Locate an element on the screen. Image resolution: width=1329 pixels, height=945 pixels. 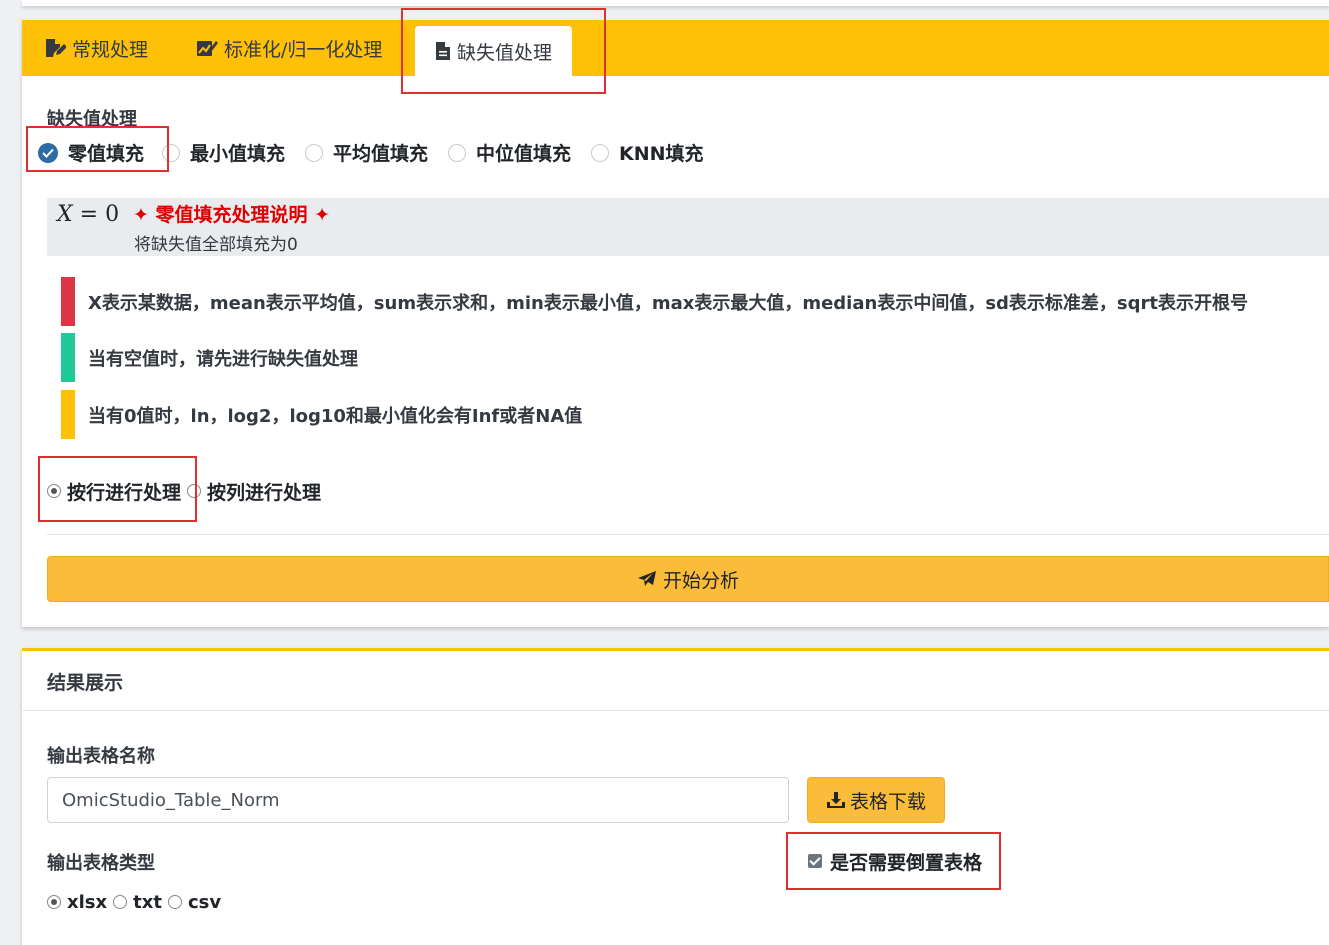
checkbox-checked-icon is located at coordinates (815, 861).